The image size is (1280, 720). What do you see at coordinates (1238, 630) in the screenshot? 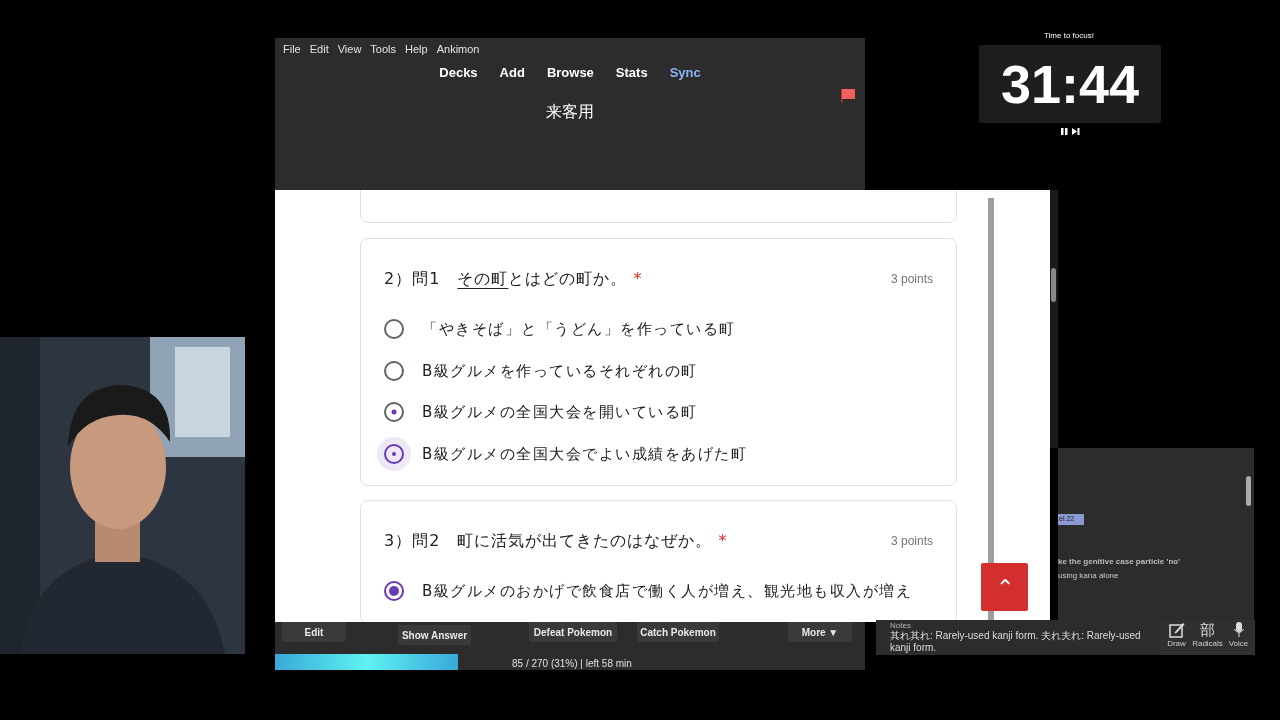
I see `microphone-icon` at bounding box center [1238, 630].